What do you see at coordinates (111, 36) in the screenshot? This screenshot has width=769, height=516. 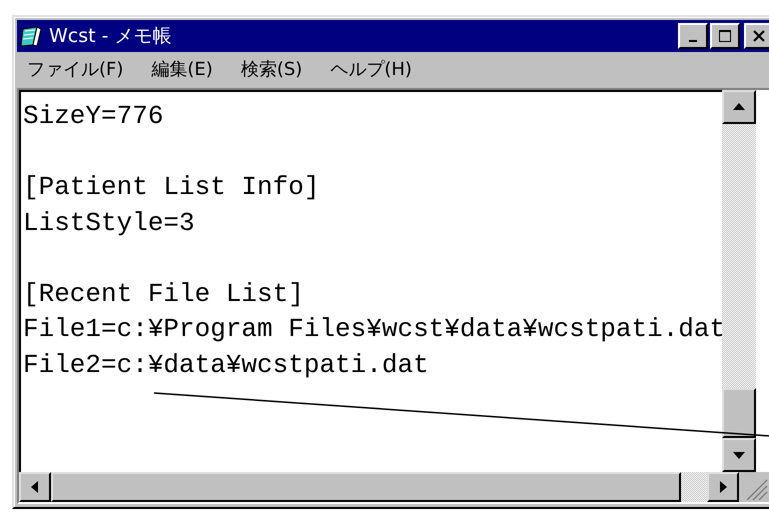 I see `window-title: Wcst - メモ帳` at bounding box center [111, 36].